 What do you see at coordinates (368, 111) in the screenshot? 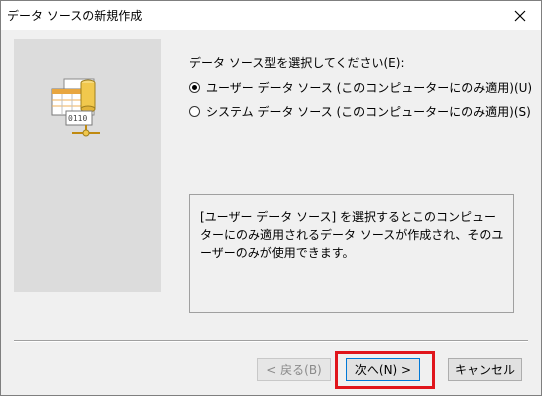
I see `system-data-source-label: システム データ ソース (このコンピューターにのみ適用)(S)` at bounding box center [368, 111].